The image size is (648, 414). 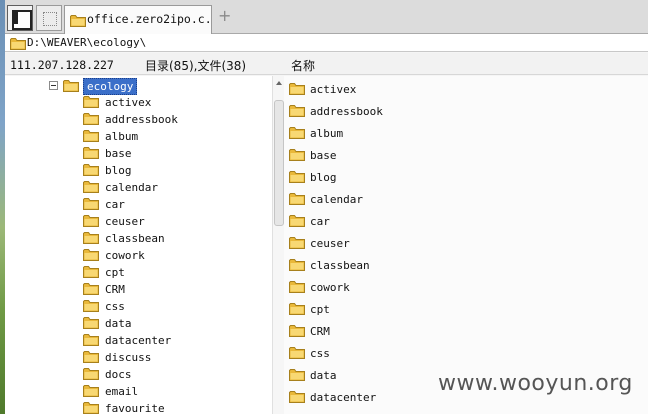 What do you see at coordinates (118, 374) in the screenshot?
I see `tree-item-label: docs` at bounding box center [118, 374].